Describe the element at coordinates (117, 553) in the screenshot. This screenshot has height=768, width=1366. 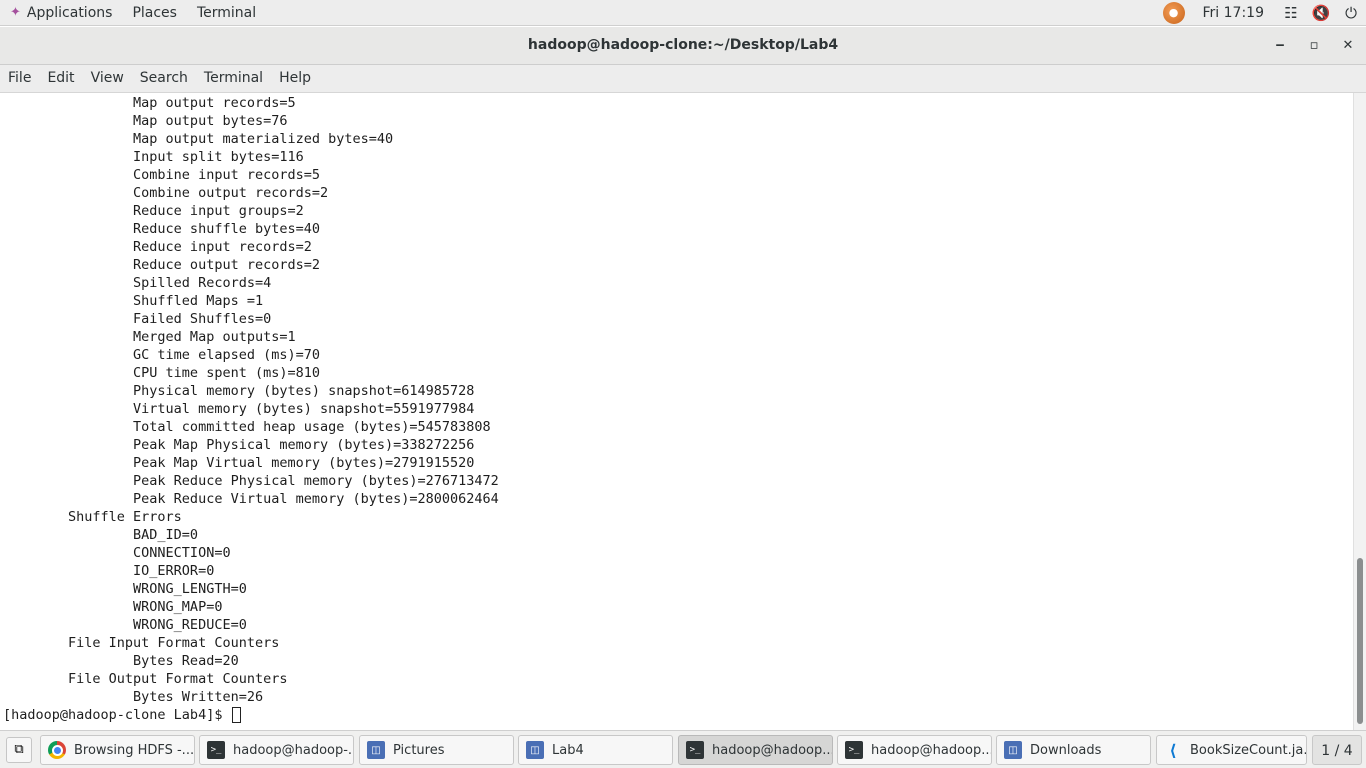
I see `terminal-line: CONNECTION=0` at that location.